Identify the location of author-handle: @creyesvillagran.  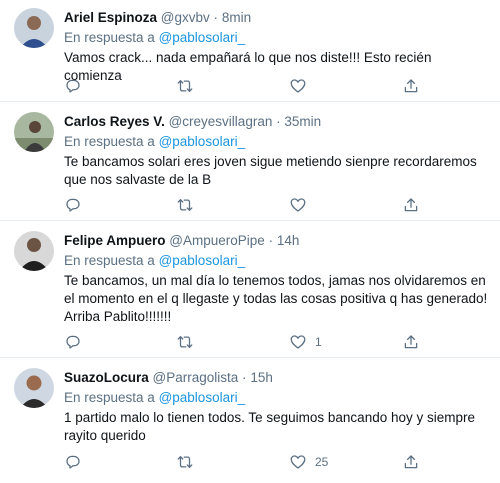
(221, 121).